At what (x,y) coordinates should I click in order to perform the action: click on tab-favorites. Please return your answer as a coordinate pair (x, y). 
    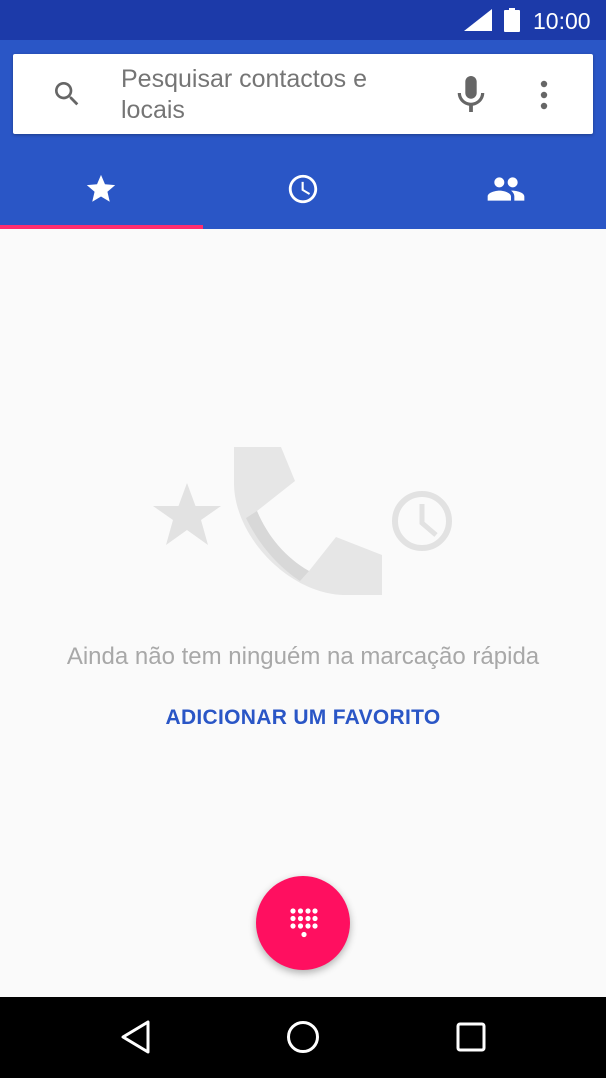
    Looking at the image, I should click on (101, 188).